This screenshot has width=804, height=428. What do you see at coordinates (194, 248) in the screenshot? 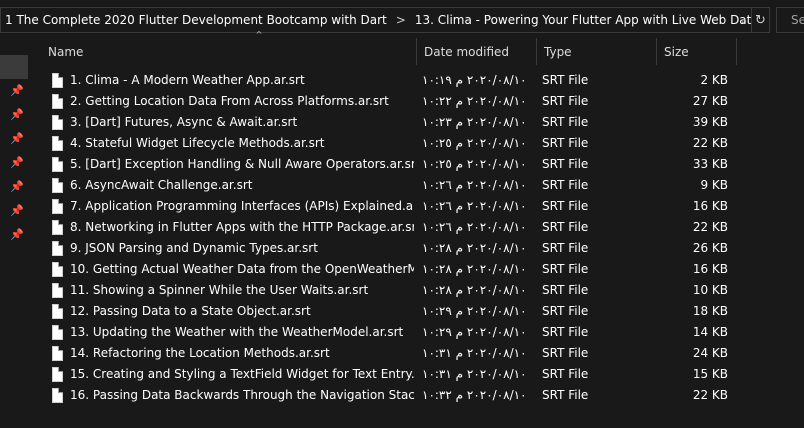
I see `file-name: 9. JSON Parsing and Dynamic Types.ar.srt` at bounding box center [194, 248].